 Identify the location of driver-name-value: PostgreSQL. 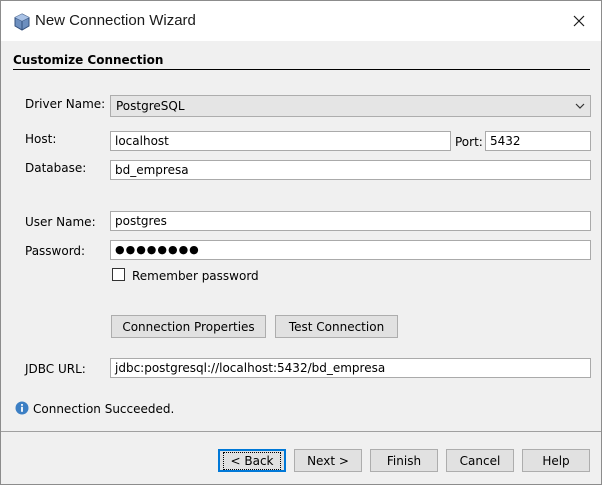
(150, 106).